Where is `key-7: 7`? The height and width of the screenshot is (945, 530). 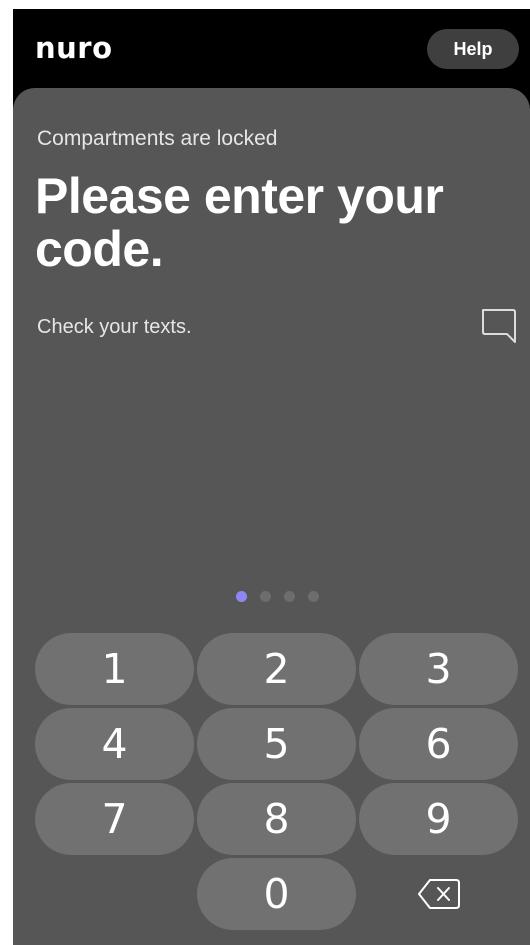 key-7: 7 is located at coordinates (114, 819).